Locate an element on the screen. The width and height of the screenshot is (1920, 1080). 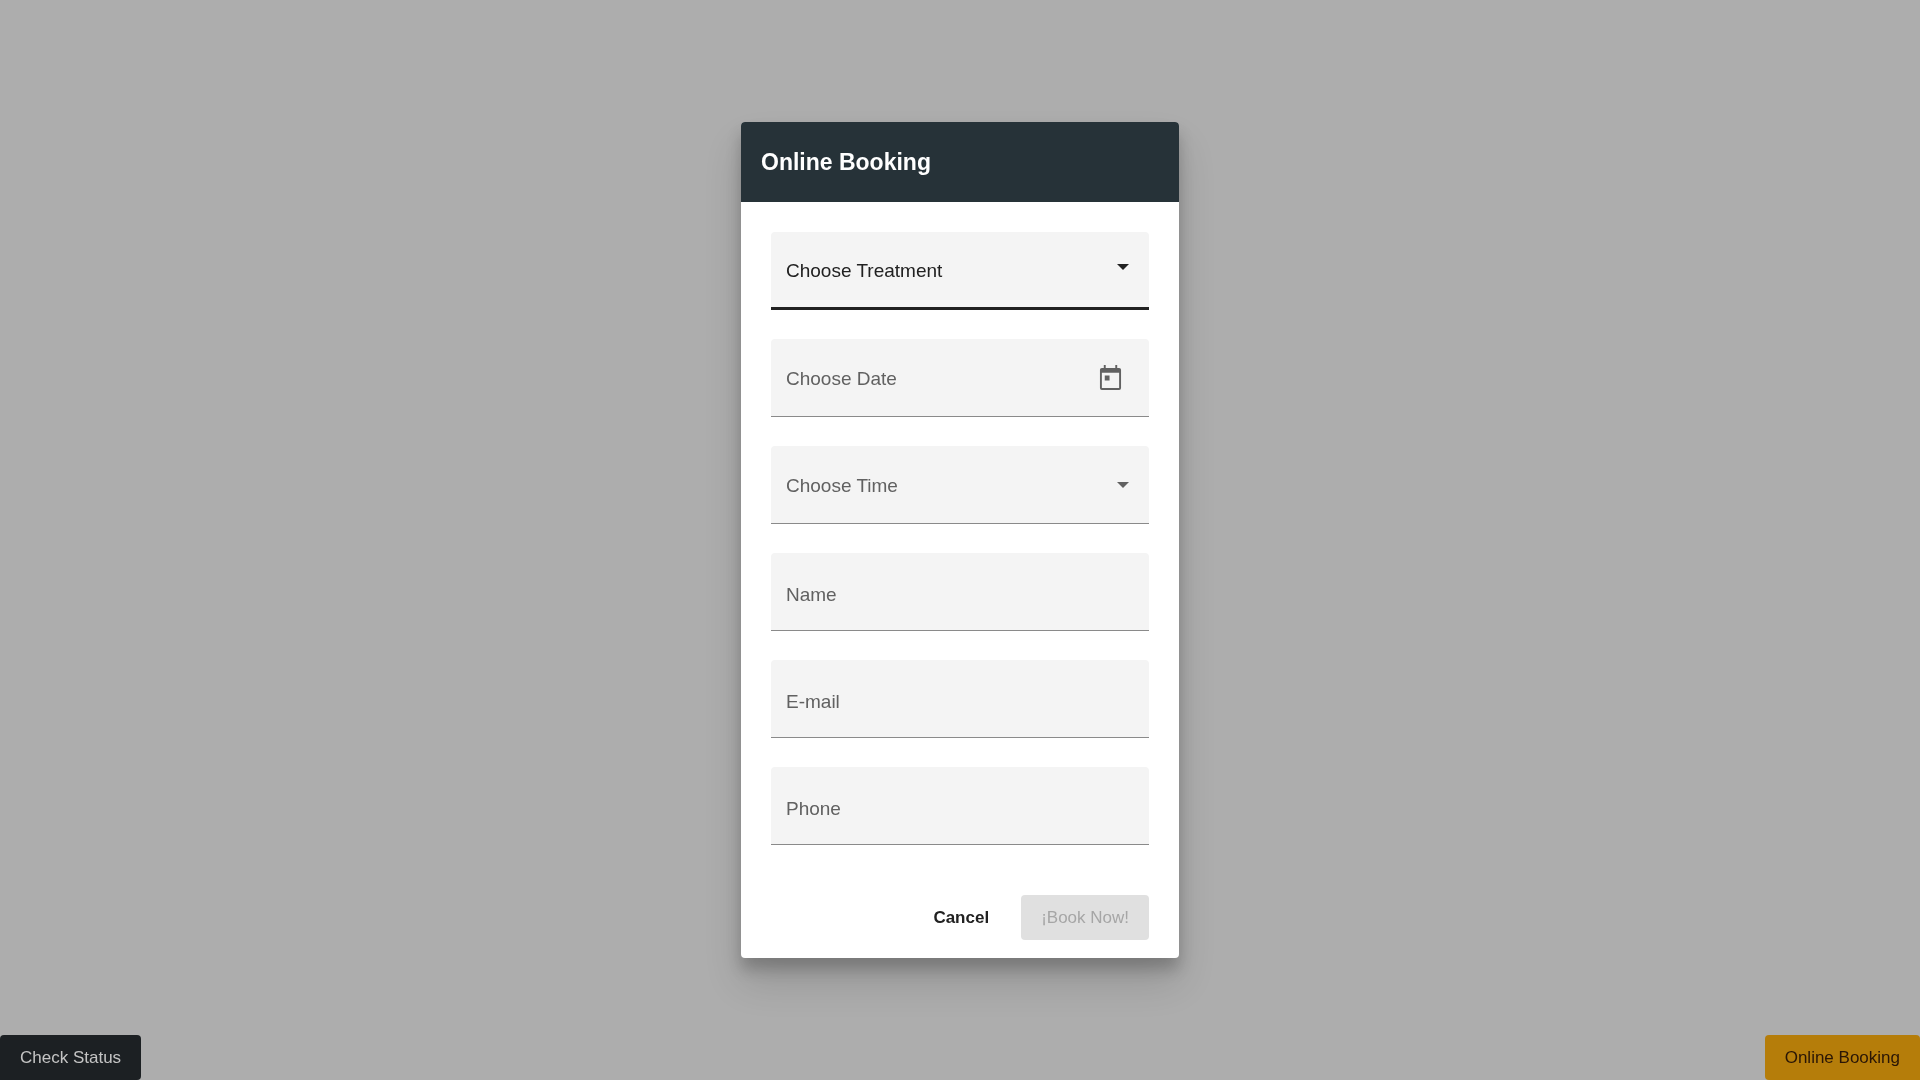
dropdown-caret-icon is located at coordinates (1123, 266).